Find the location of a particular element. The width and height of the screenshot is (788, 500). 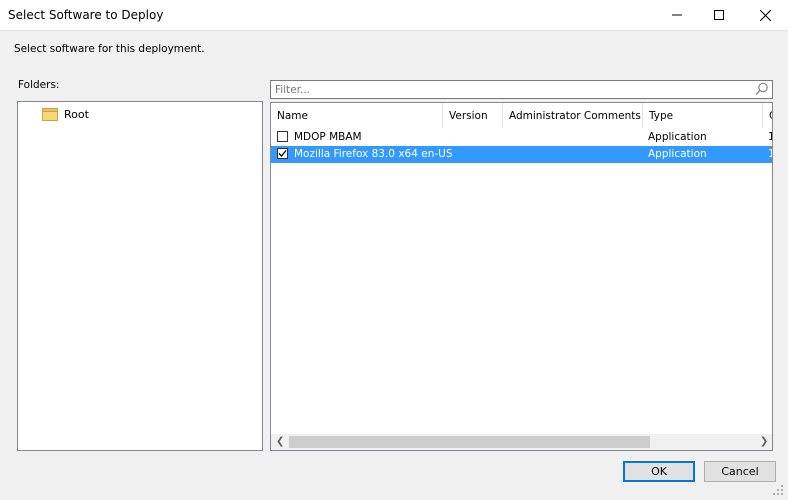

ok-button: OK is located at coordinates (659, 471).